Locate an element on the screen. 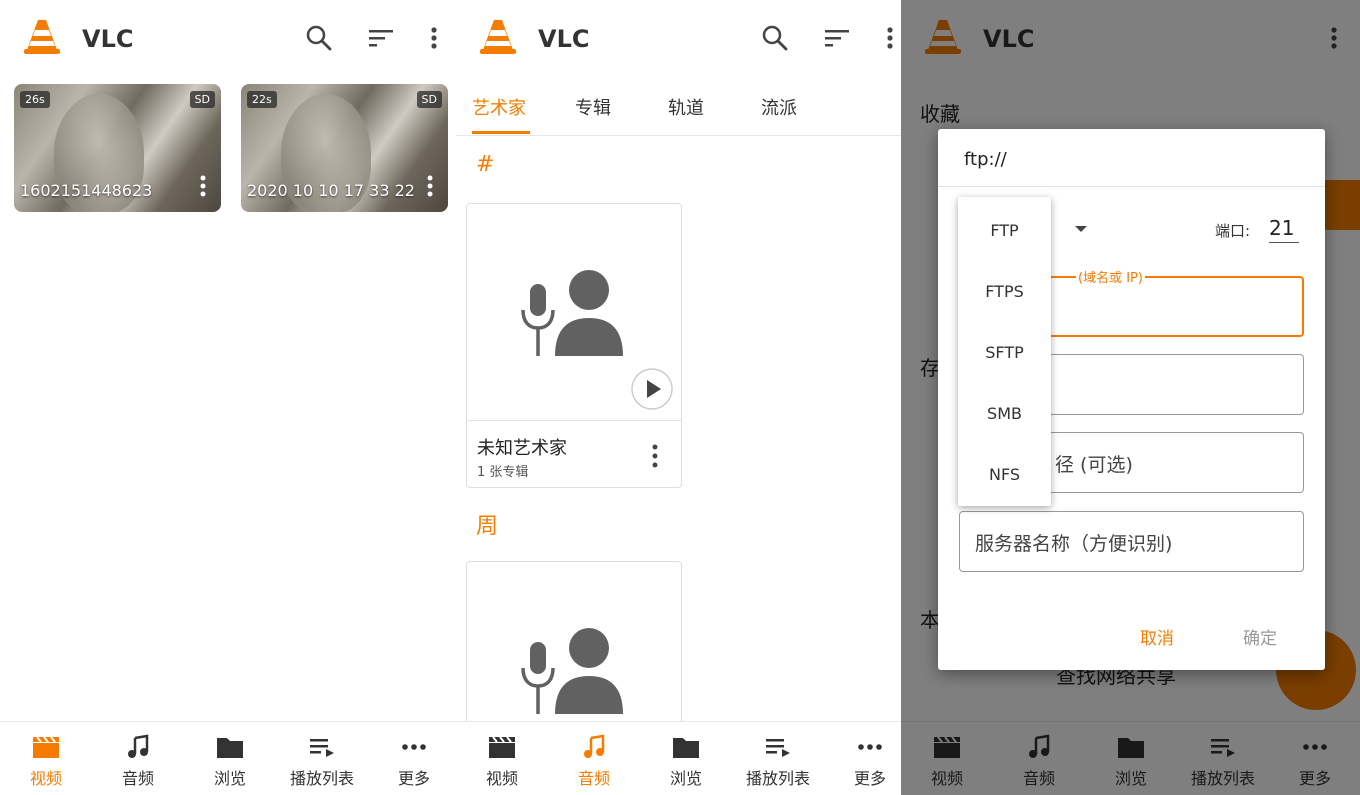  port-label: 端口: is located at coordinates (1233, 231).